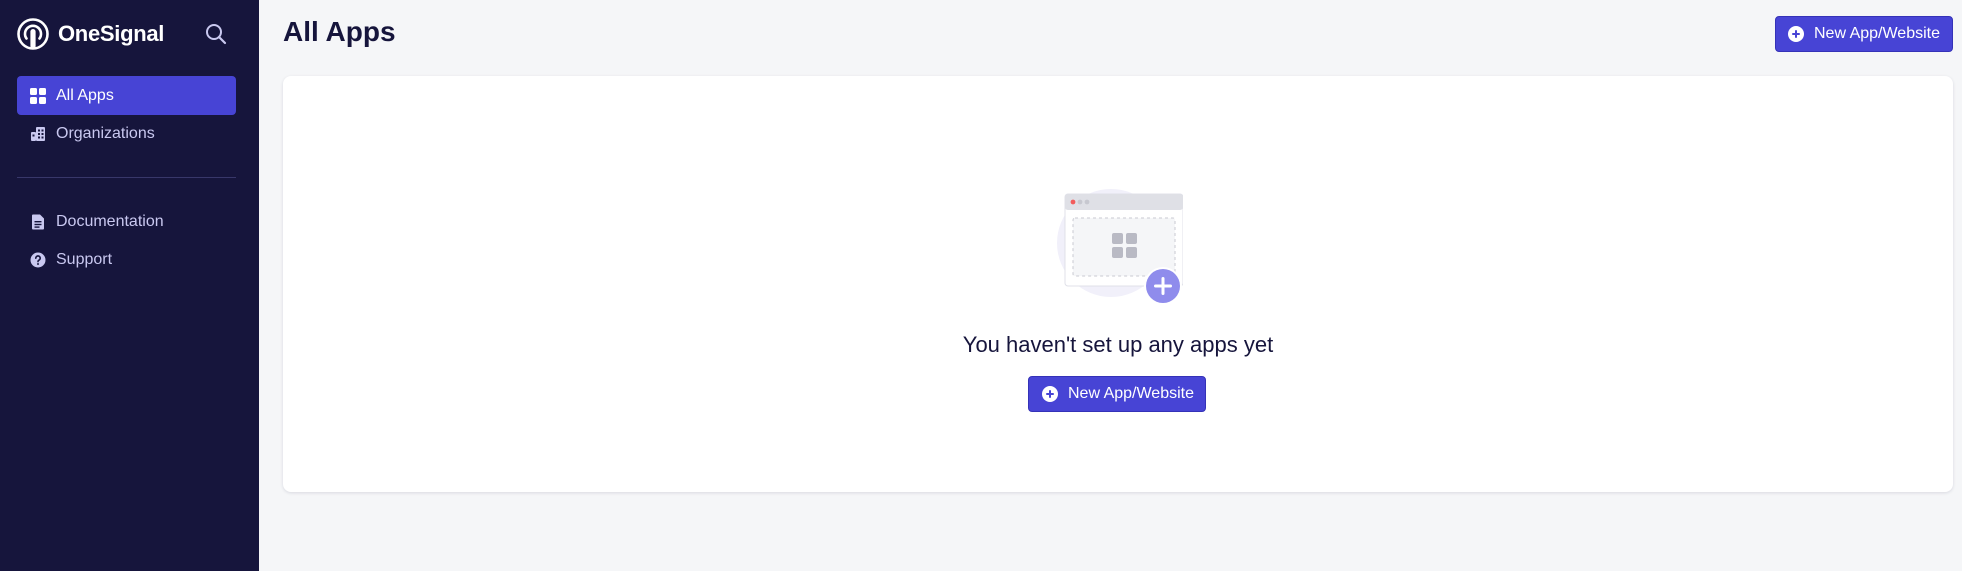 This screenshot has width=1962, height=571. I want to click on sidebar-item-label: Documentation, so click(110, 221).